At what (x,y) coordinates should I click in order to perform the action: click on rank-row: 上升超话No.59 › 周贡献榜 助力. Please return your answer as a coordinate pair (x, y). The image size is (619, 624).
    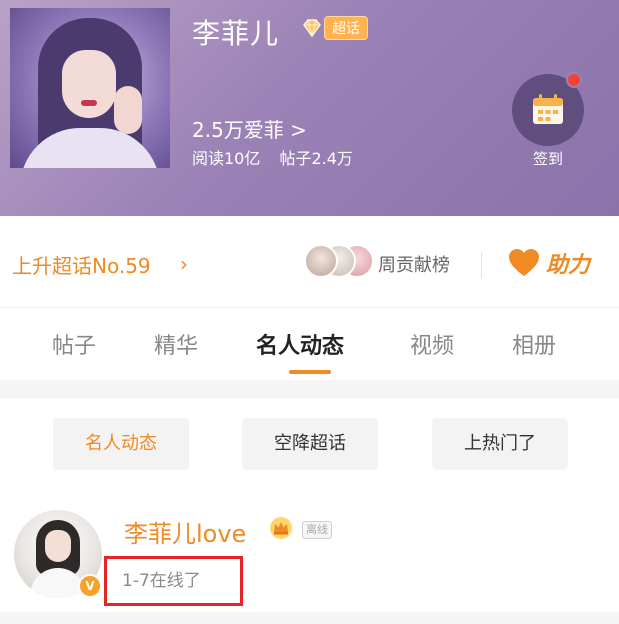
    Looking at the image, I should click on (309, 262).